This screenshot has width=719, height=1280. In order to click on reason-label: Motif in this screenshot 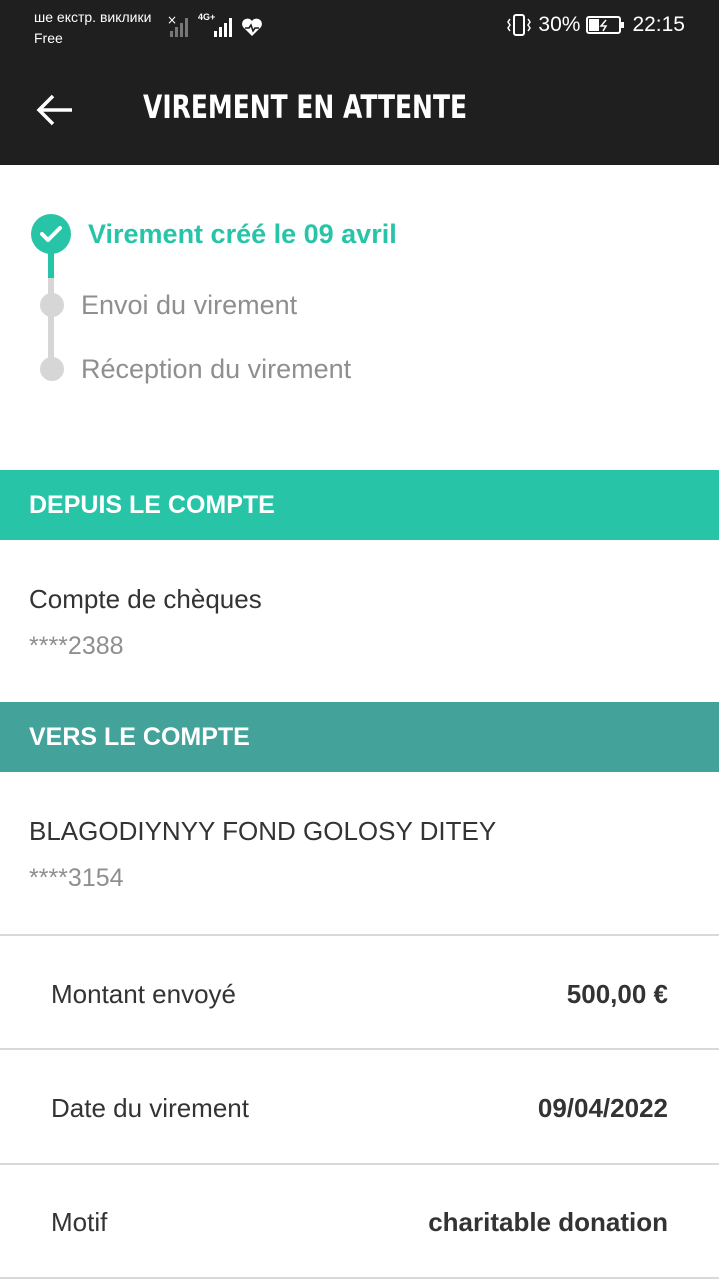, I will do `click(79, 1222)`.